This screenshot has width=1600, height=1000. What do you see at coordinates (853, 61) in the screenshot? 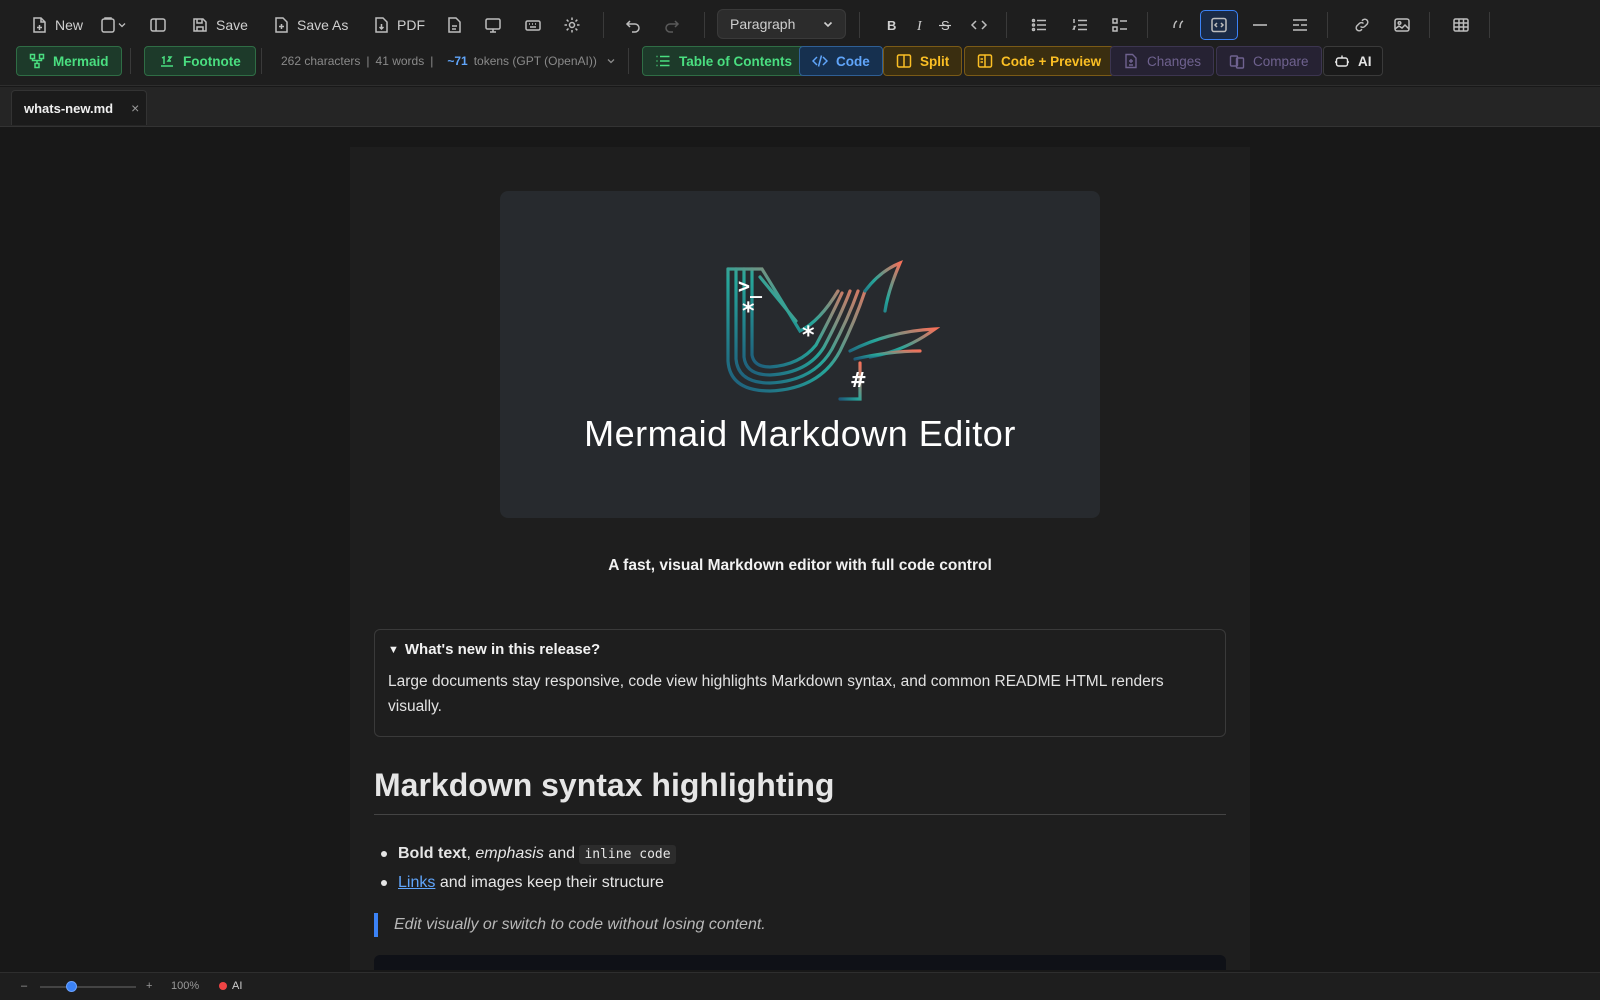
I see `code-label: Code` at bounding box center [853, 61].